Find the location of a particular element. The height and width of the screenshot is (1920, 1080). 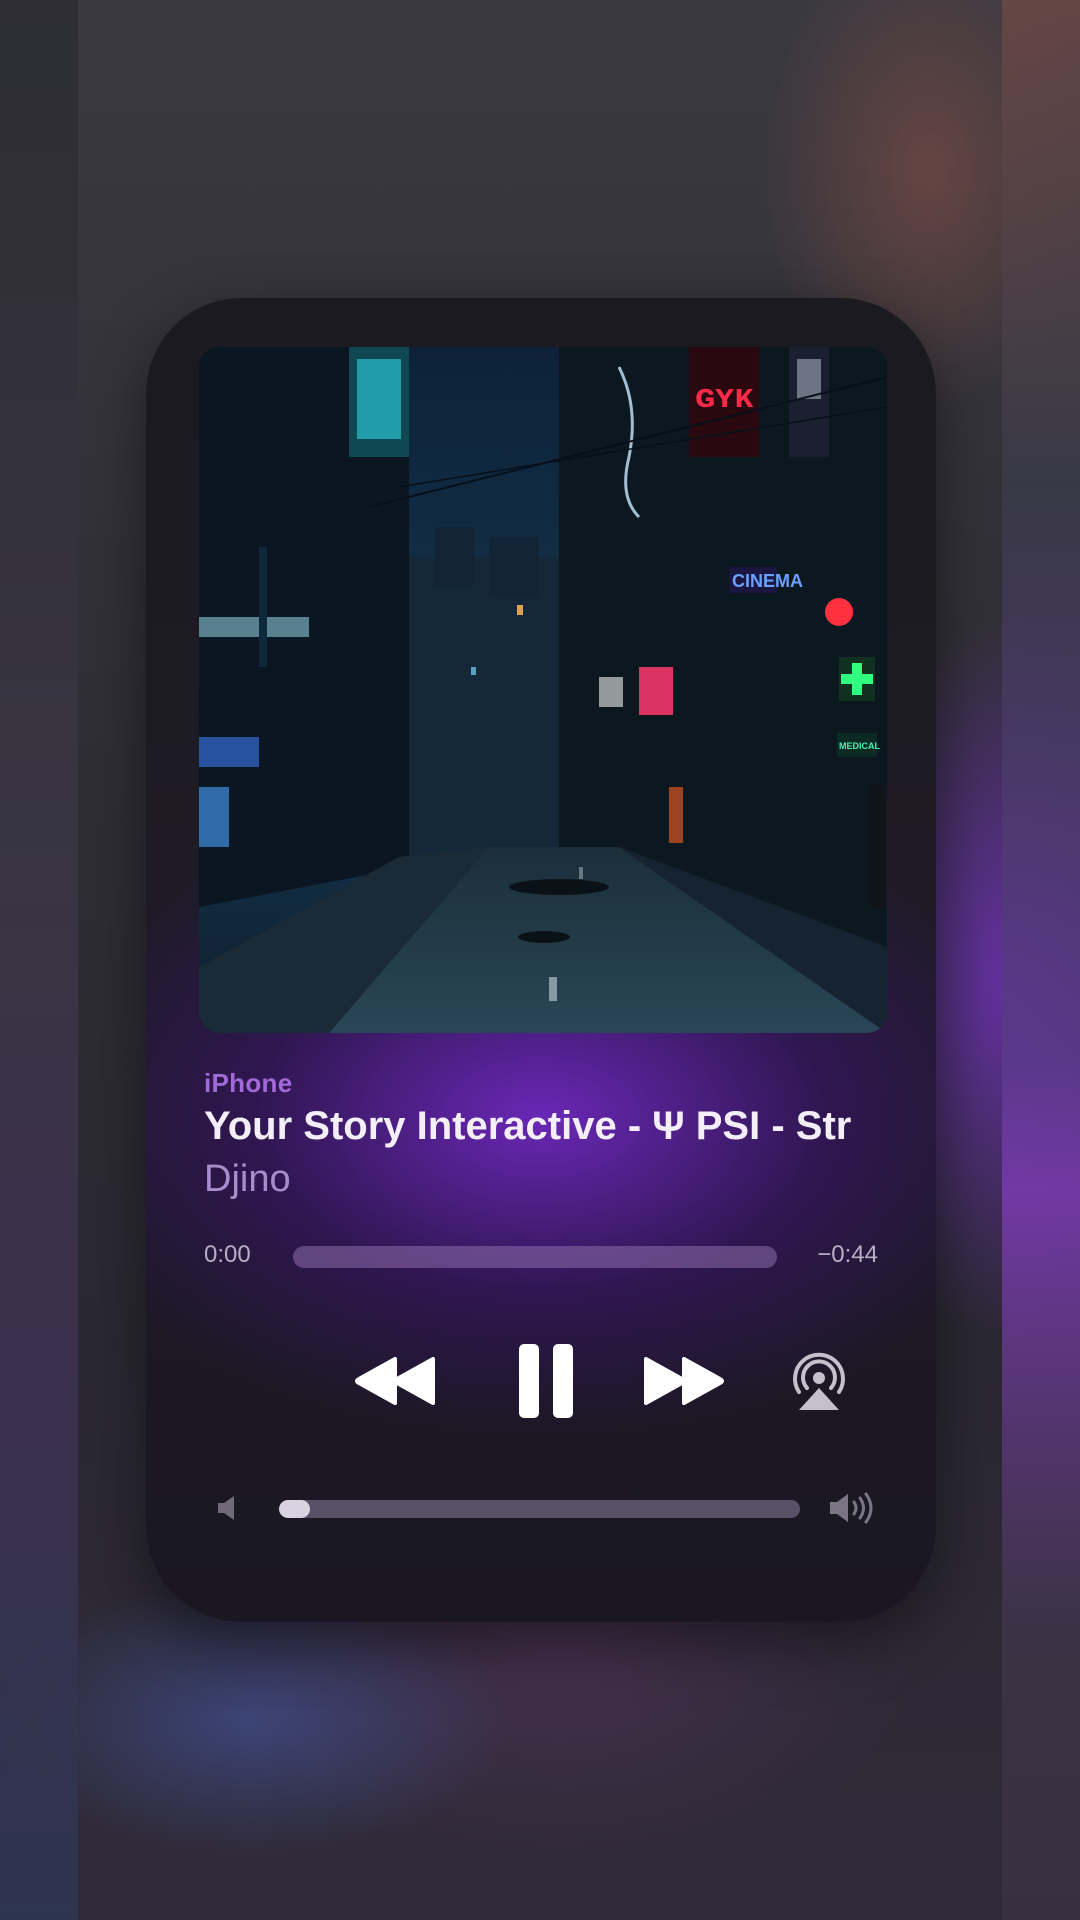

backward-icon is located at coordinates (395, 1381).